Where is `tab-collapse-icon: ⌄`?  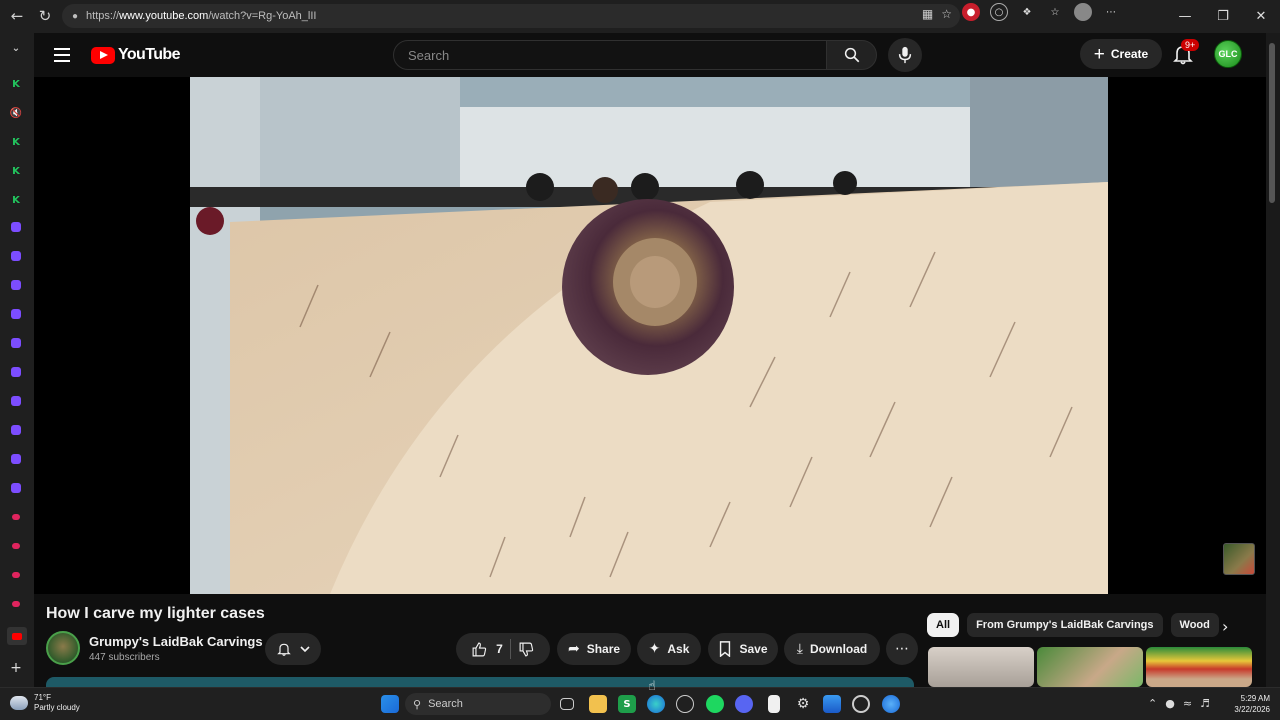 tab-collapse-icon: ⌄ is located at coordinates (16, 48).